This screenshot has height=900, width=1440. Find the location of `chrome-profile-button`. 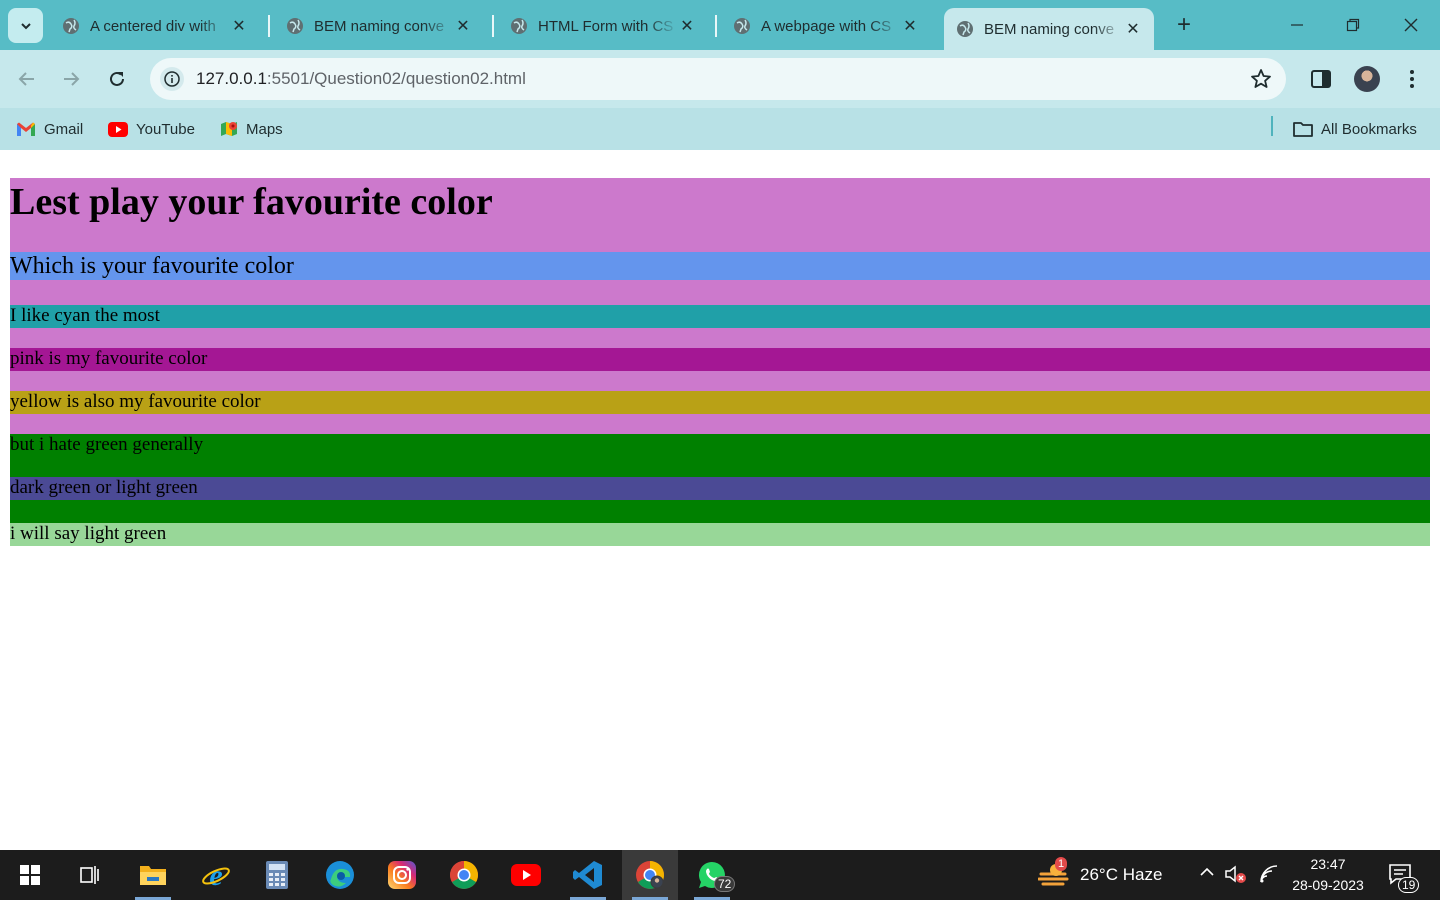

chrome-profile-button is located at coordinates (650, 875).